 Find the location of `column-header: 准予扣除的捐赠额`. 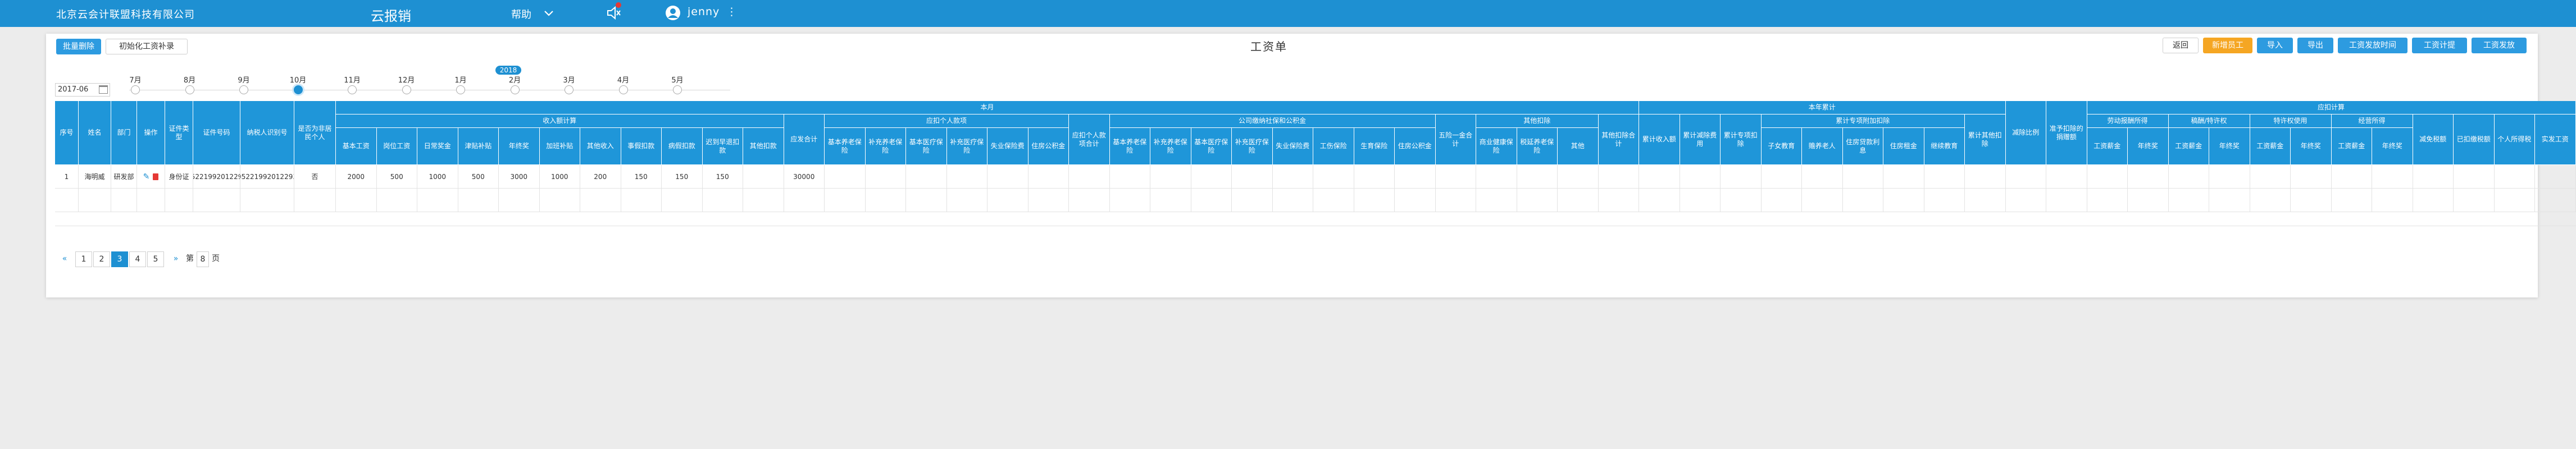

column-header: 准予扣除的捐赠额 is located at coordinates (2066, 133).